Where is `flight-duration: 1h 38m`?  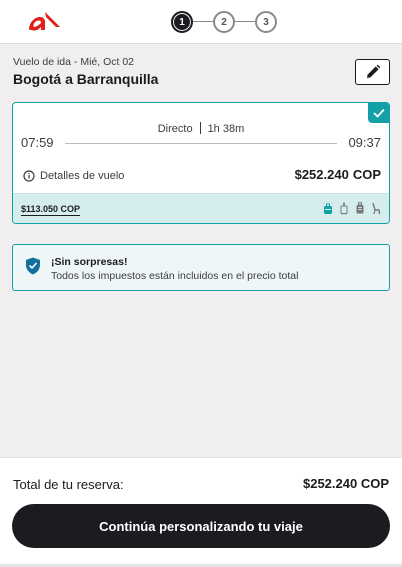
flight-duration: 1h 38m is located at coordinates (226, 129).